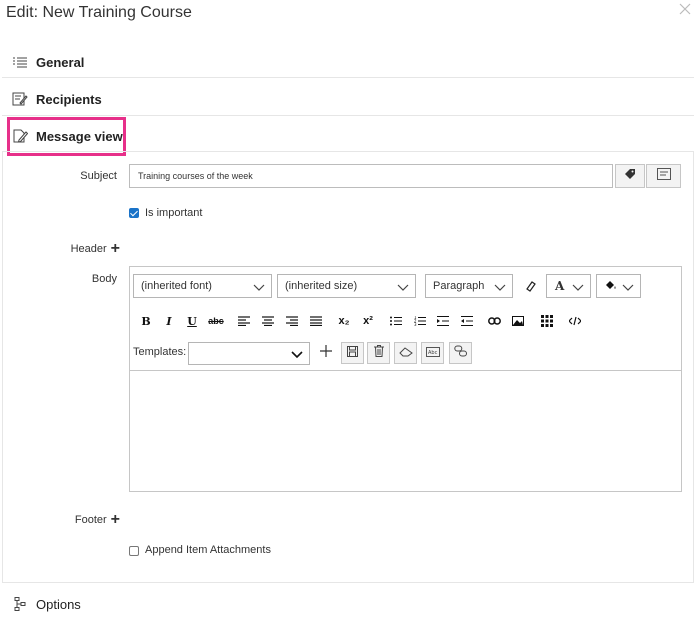 This screenshot has width=698, height=618. I want to click on font-color-select: A, so click(568, 286).